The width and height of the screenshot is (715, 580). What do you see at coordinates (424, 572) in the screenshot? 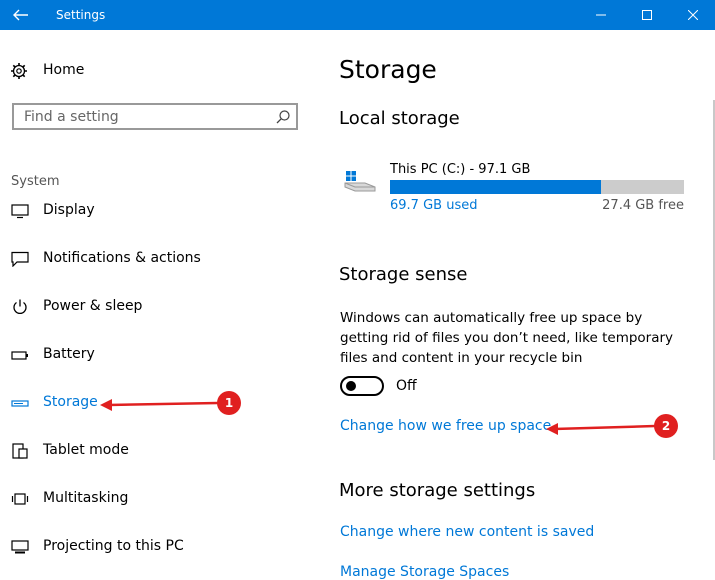
I see `manage-storage-spaces-link: Manage Storage Spaces` at bounding box center [424, 572].